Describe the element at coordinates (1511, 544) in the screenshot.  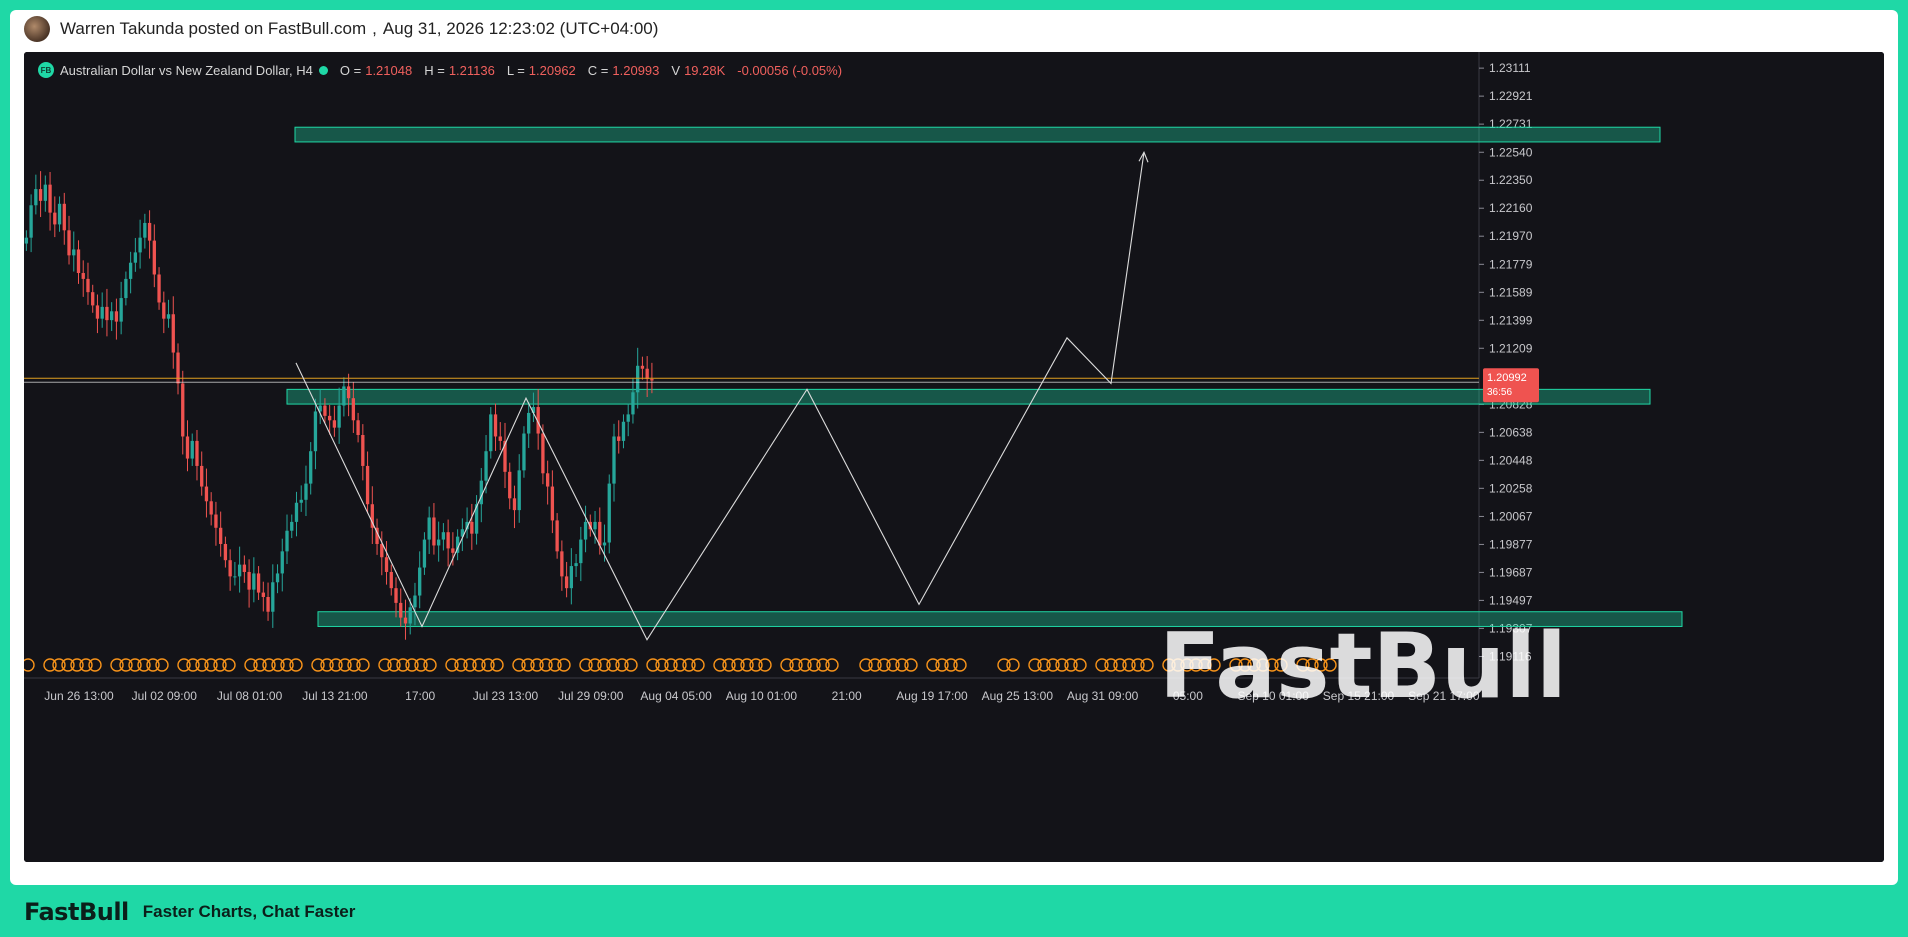
I see `y-tick-label: 1.19877` at that location.